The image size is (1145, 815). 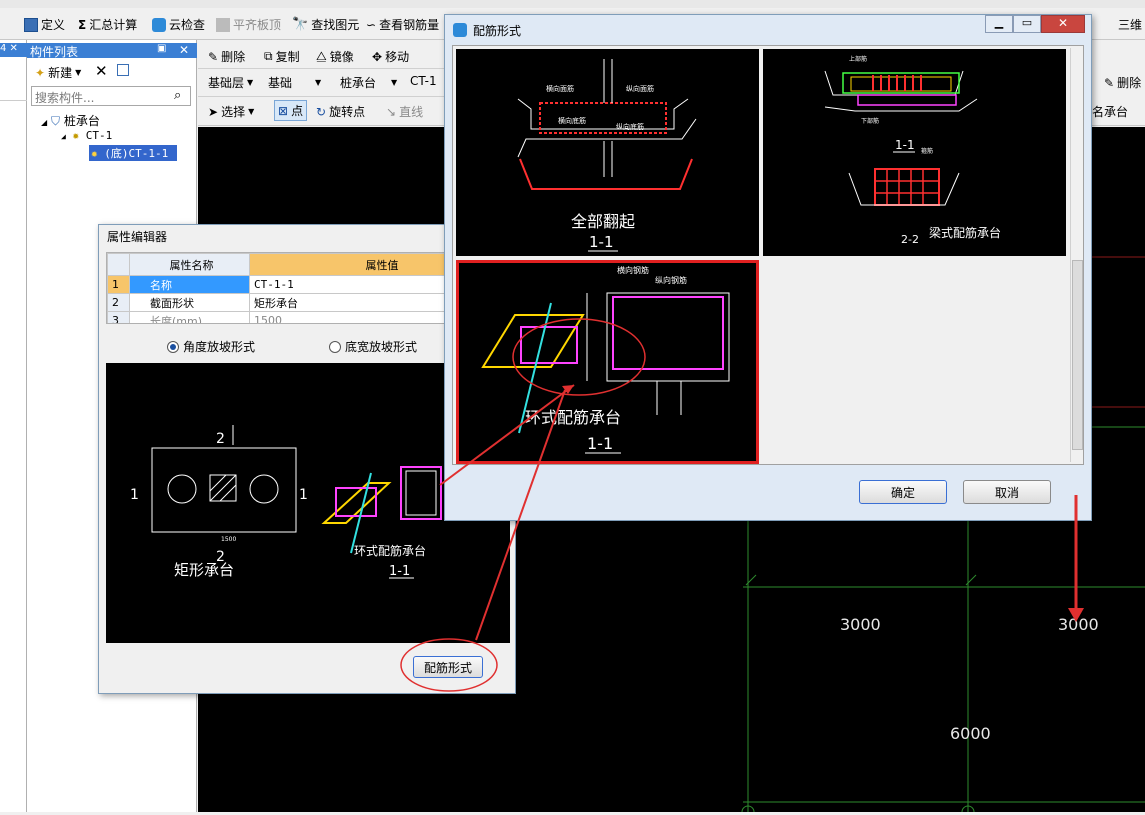 I want to click on component-type-select: 桩承台 ▼, so click(x=368, y=82).